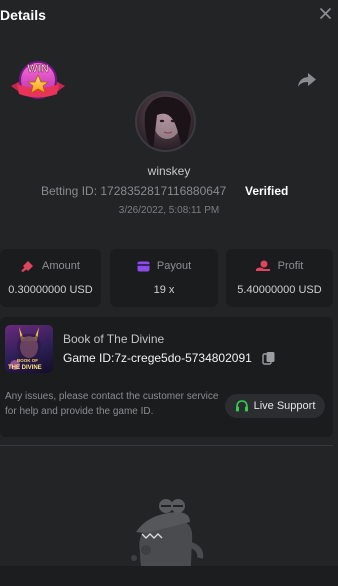  I want to click on copy-button, so click(269, 358).